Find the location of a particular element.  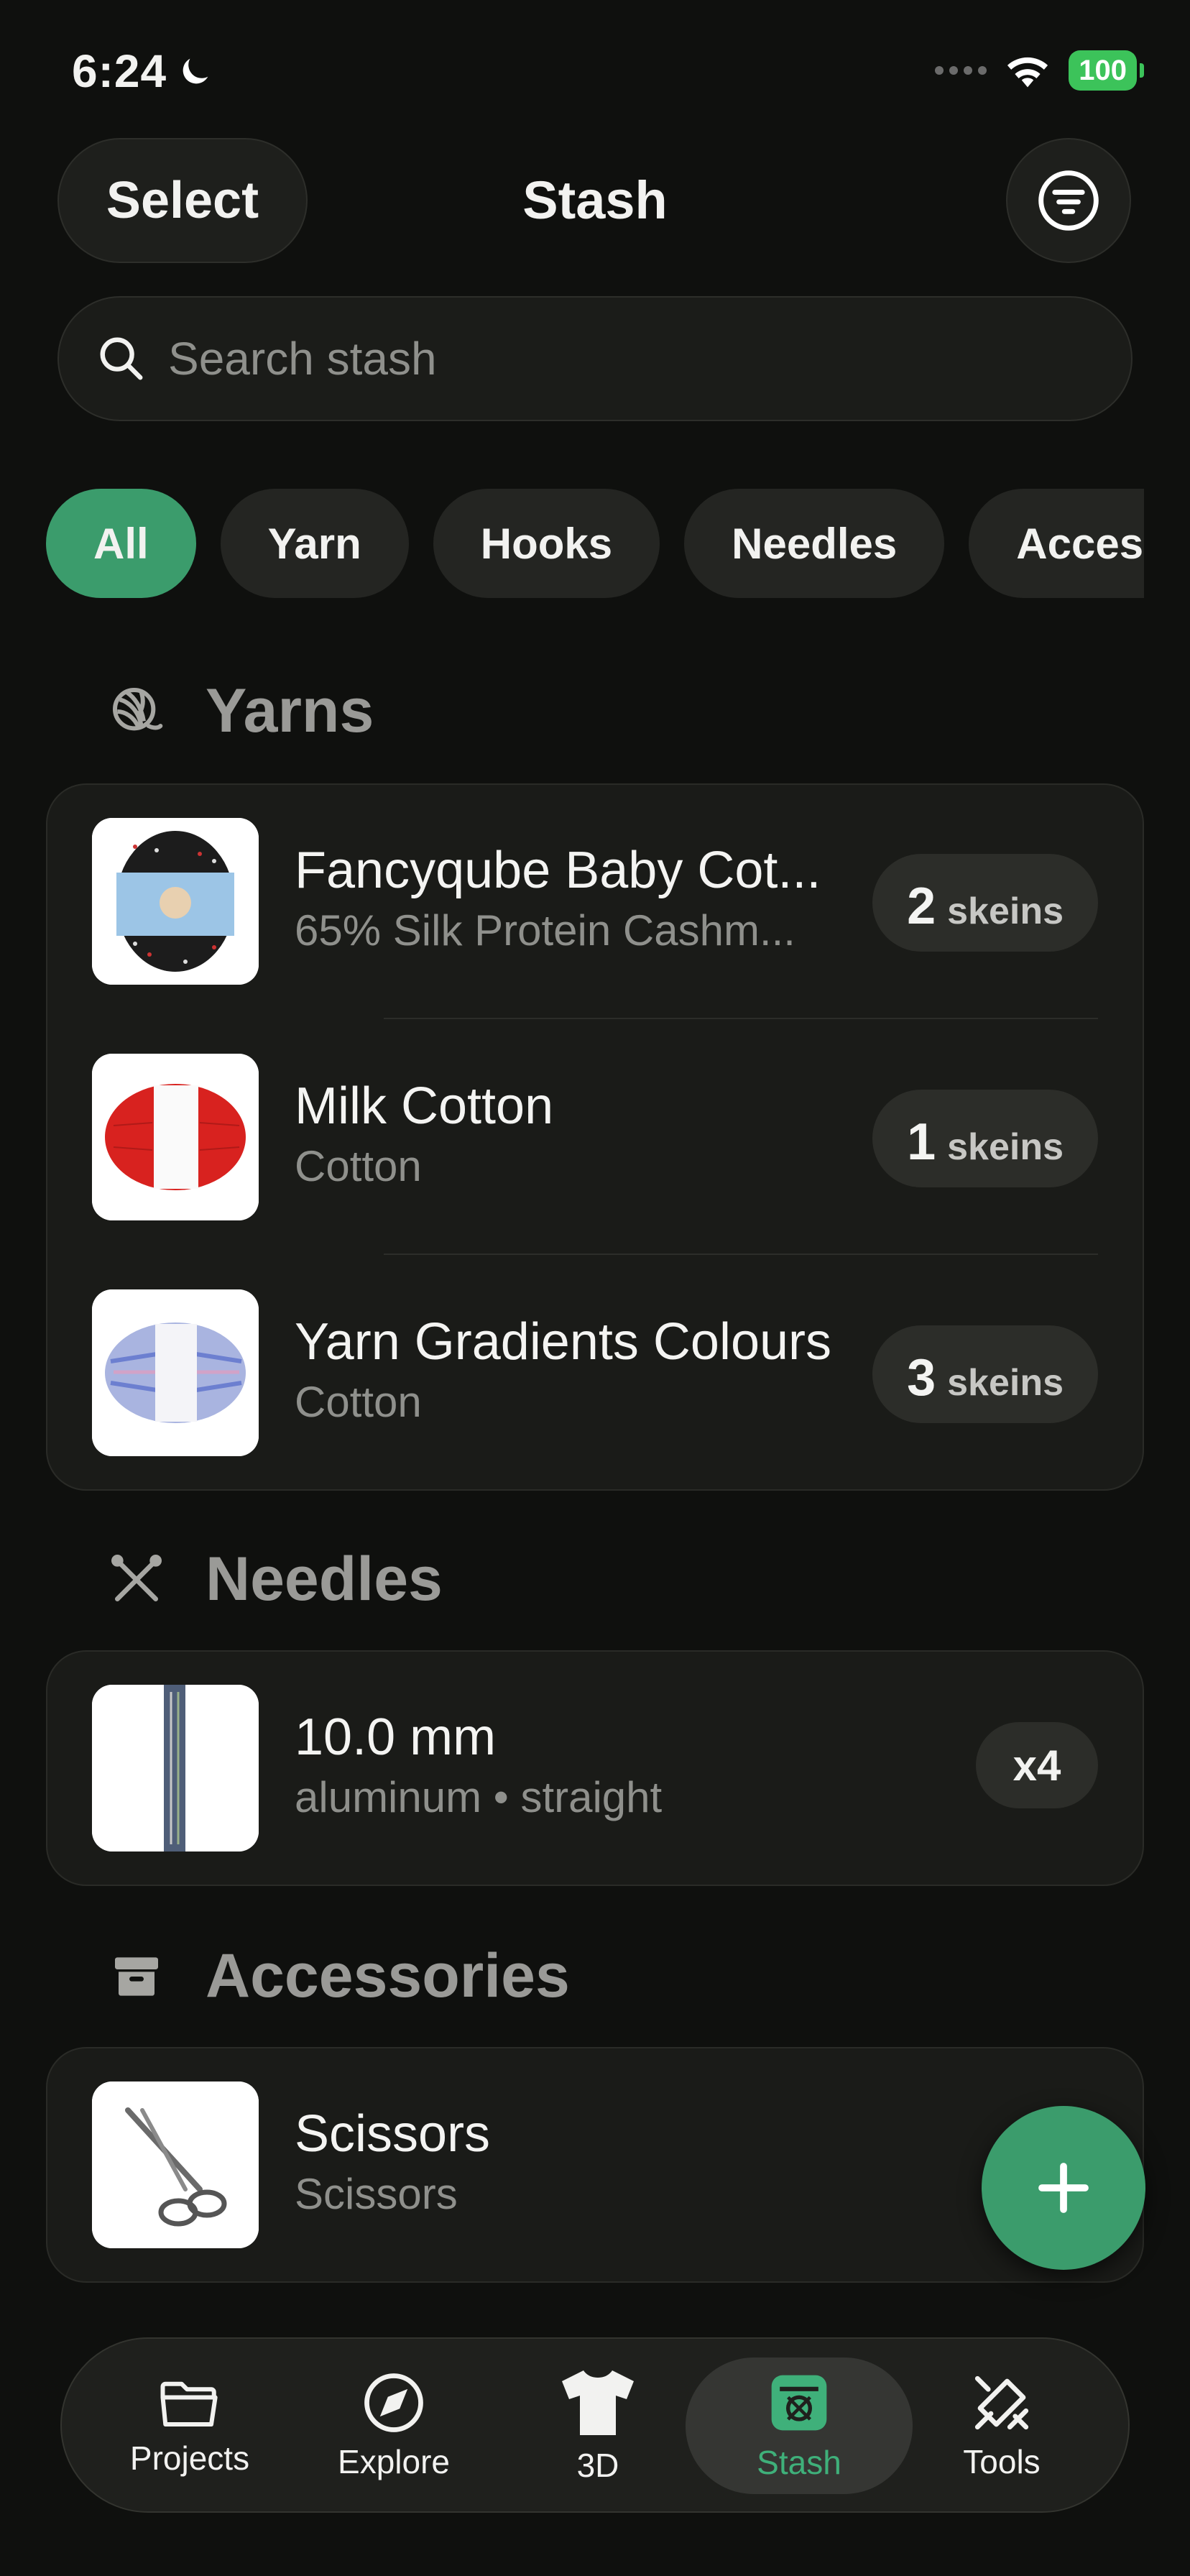

list-item: Scissors Scissors is located at coordinates (595, 2166).